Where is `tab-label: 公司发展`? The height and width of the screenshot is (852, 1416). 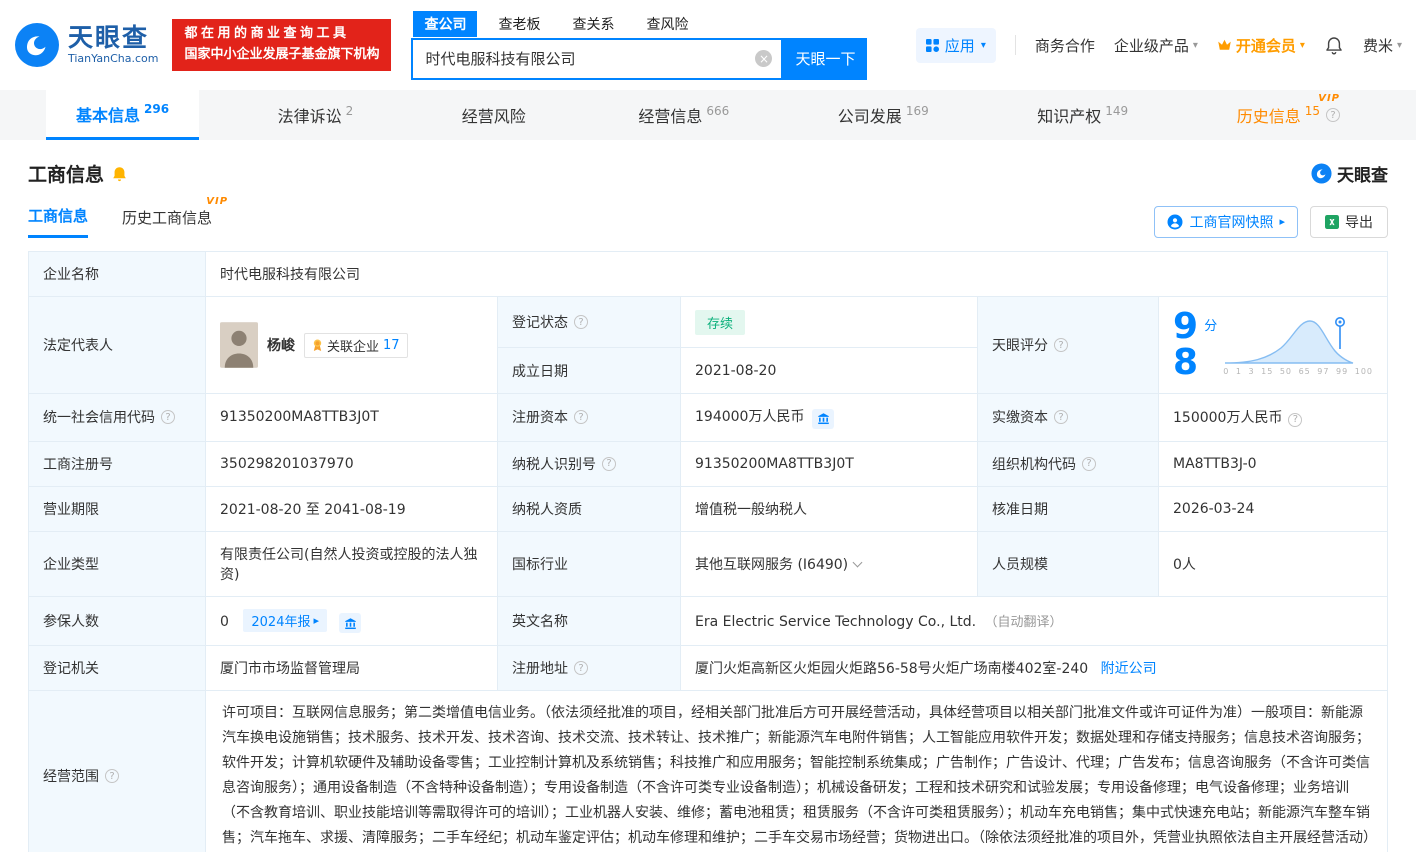 tab-label: 公司发展 is located at coordinates (869, 116).